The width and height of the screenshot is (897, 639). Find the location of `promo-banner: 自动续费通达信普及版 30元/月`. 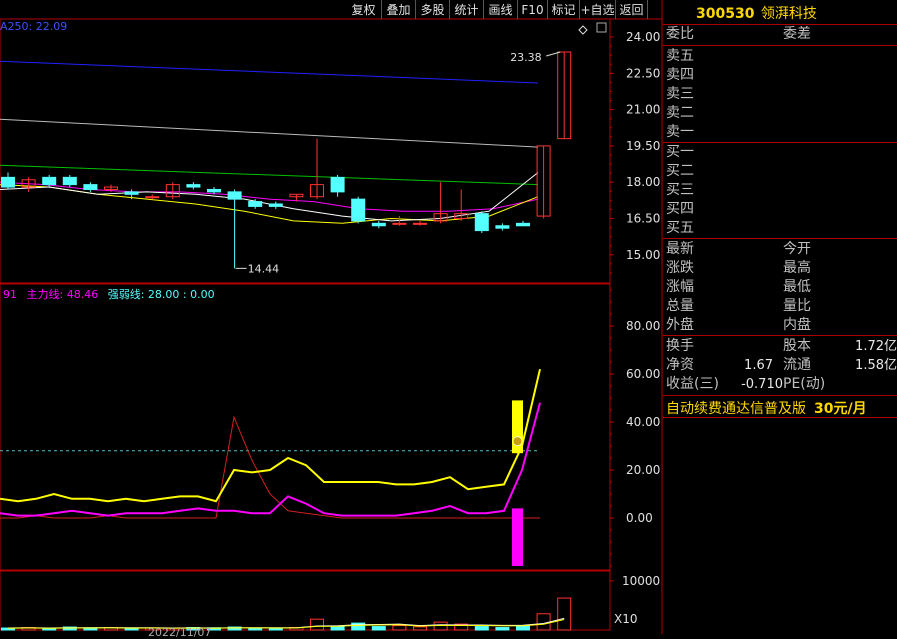

promo-banner: 自动续费通达信普及版 30元/月 is located at coordinates (766, 408).